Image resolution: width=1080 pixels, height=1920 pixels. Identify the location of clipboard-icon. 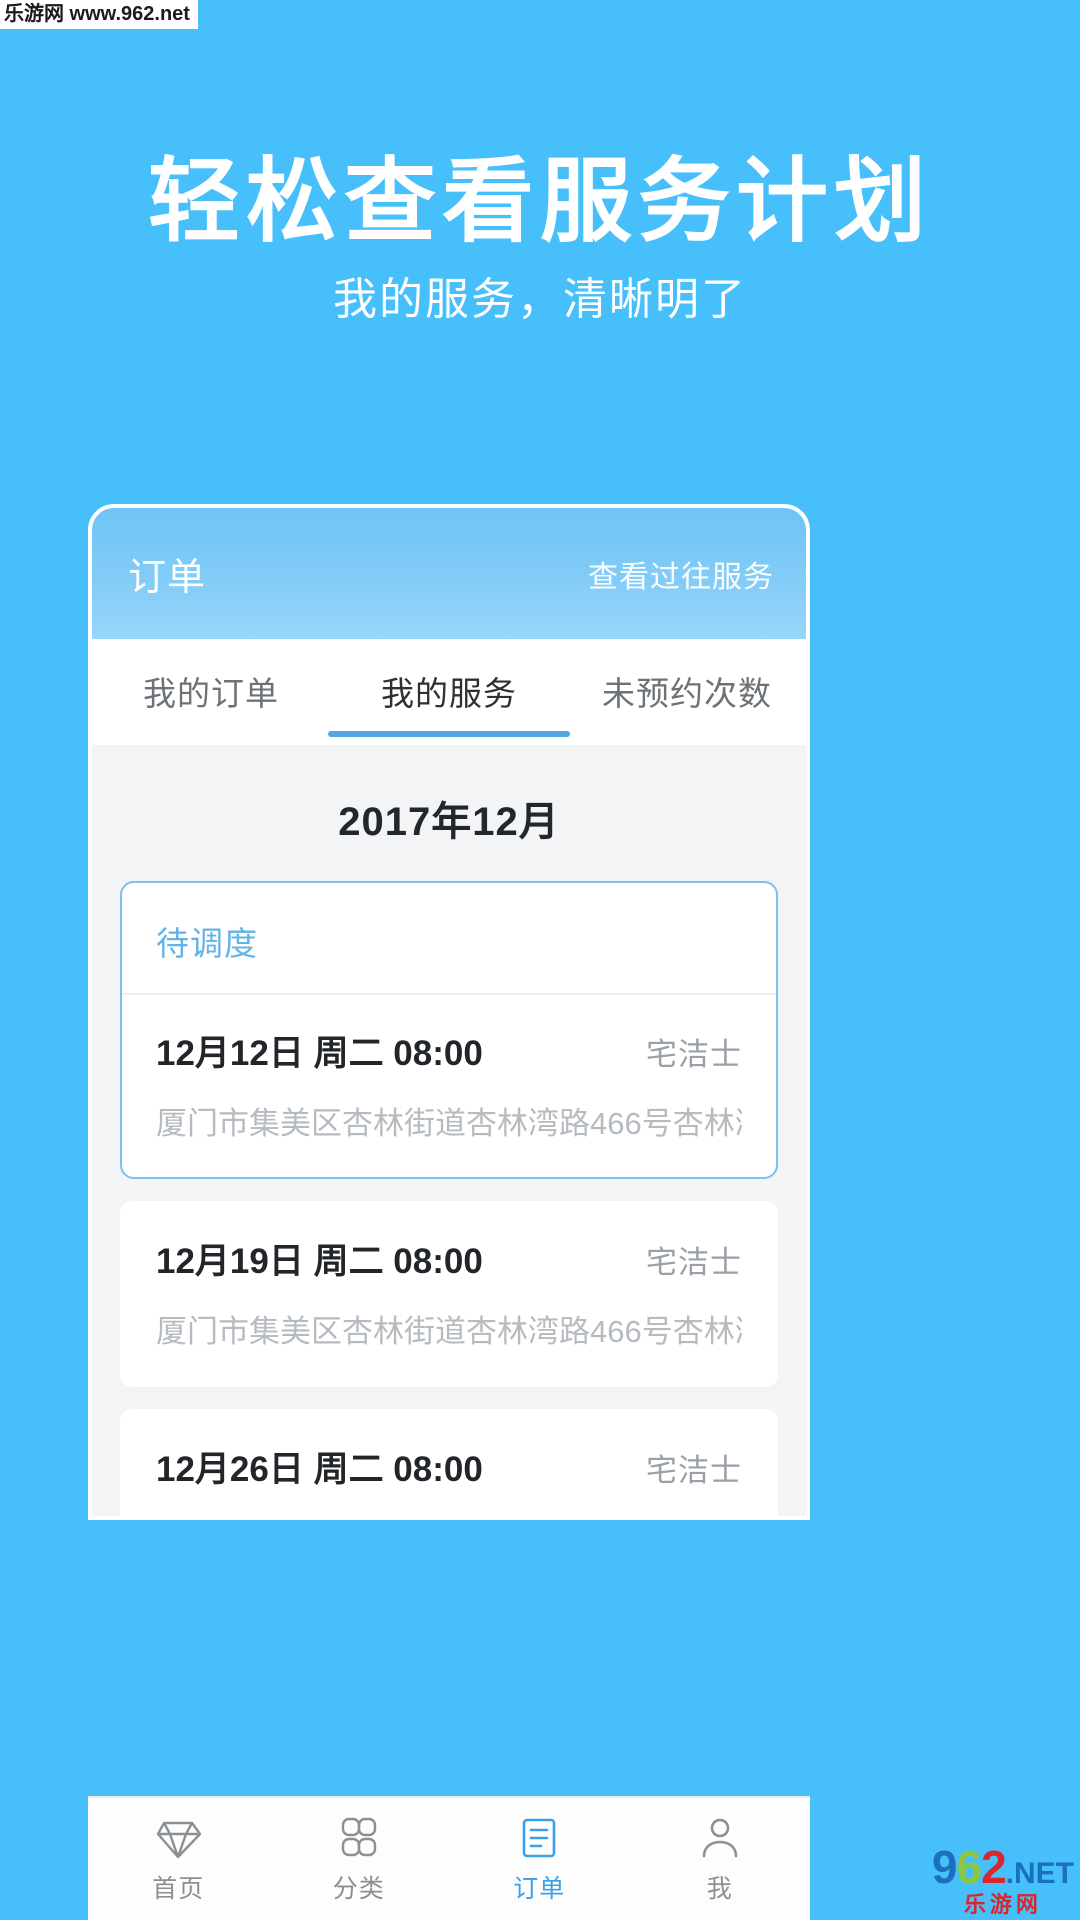
(539, 1837).